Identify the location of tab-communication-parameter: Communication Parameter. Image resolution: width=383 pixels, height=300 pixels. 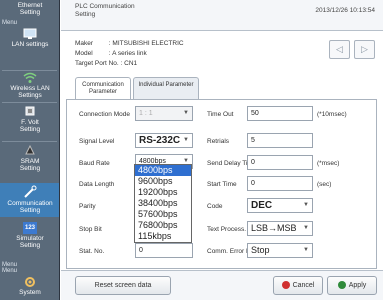
(103, 88).